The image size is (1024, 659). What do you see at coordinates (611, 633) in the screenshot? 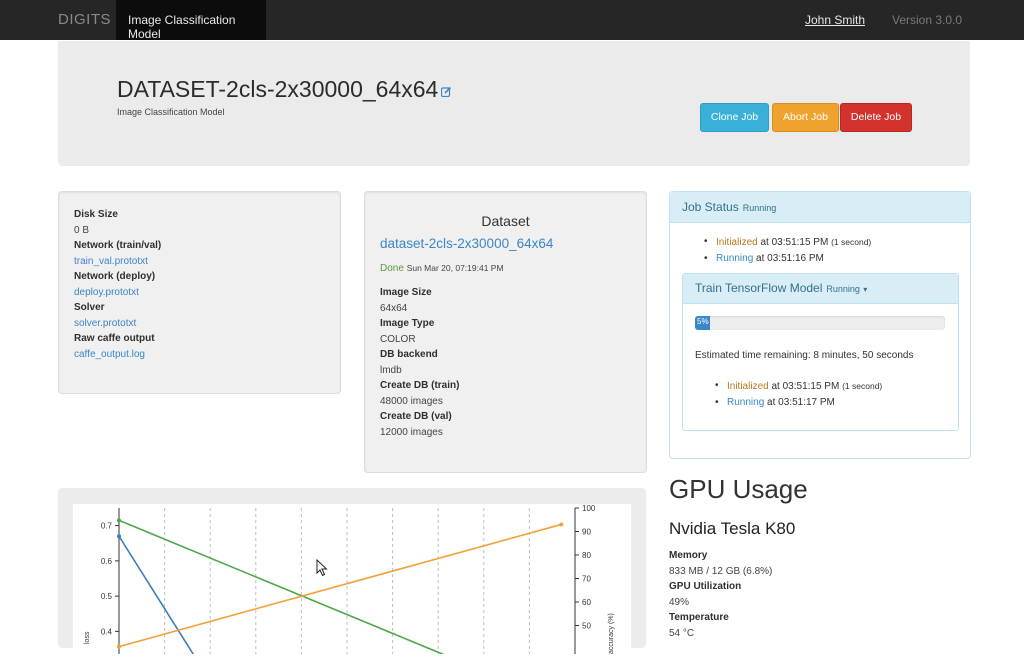
I see `y2-axis-label: accuracy (%)` at bounding box center [611, 633].